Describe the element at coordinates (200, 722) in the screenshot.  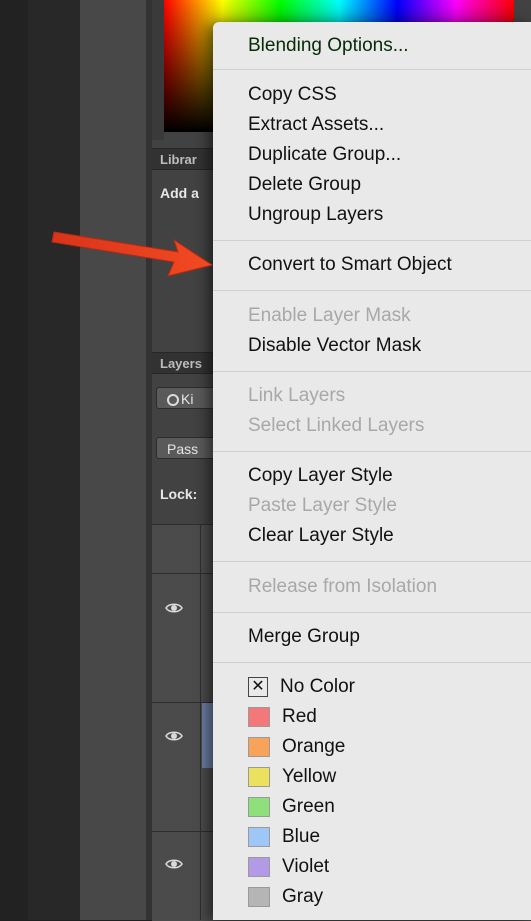
I see `layer-column-divider` at that location.